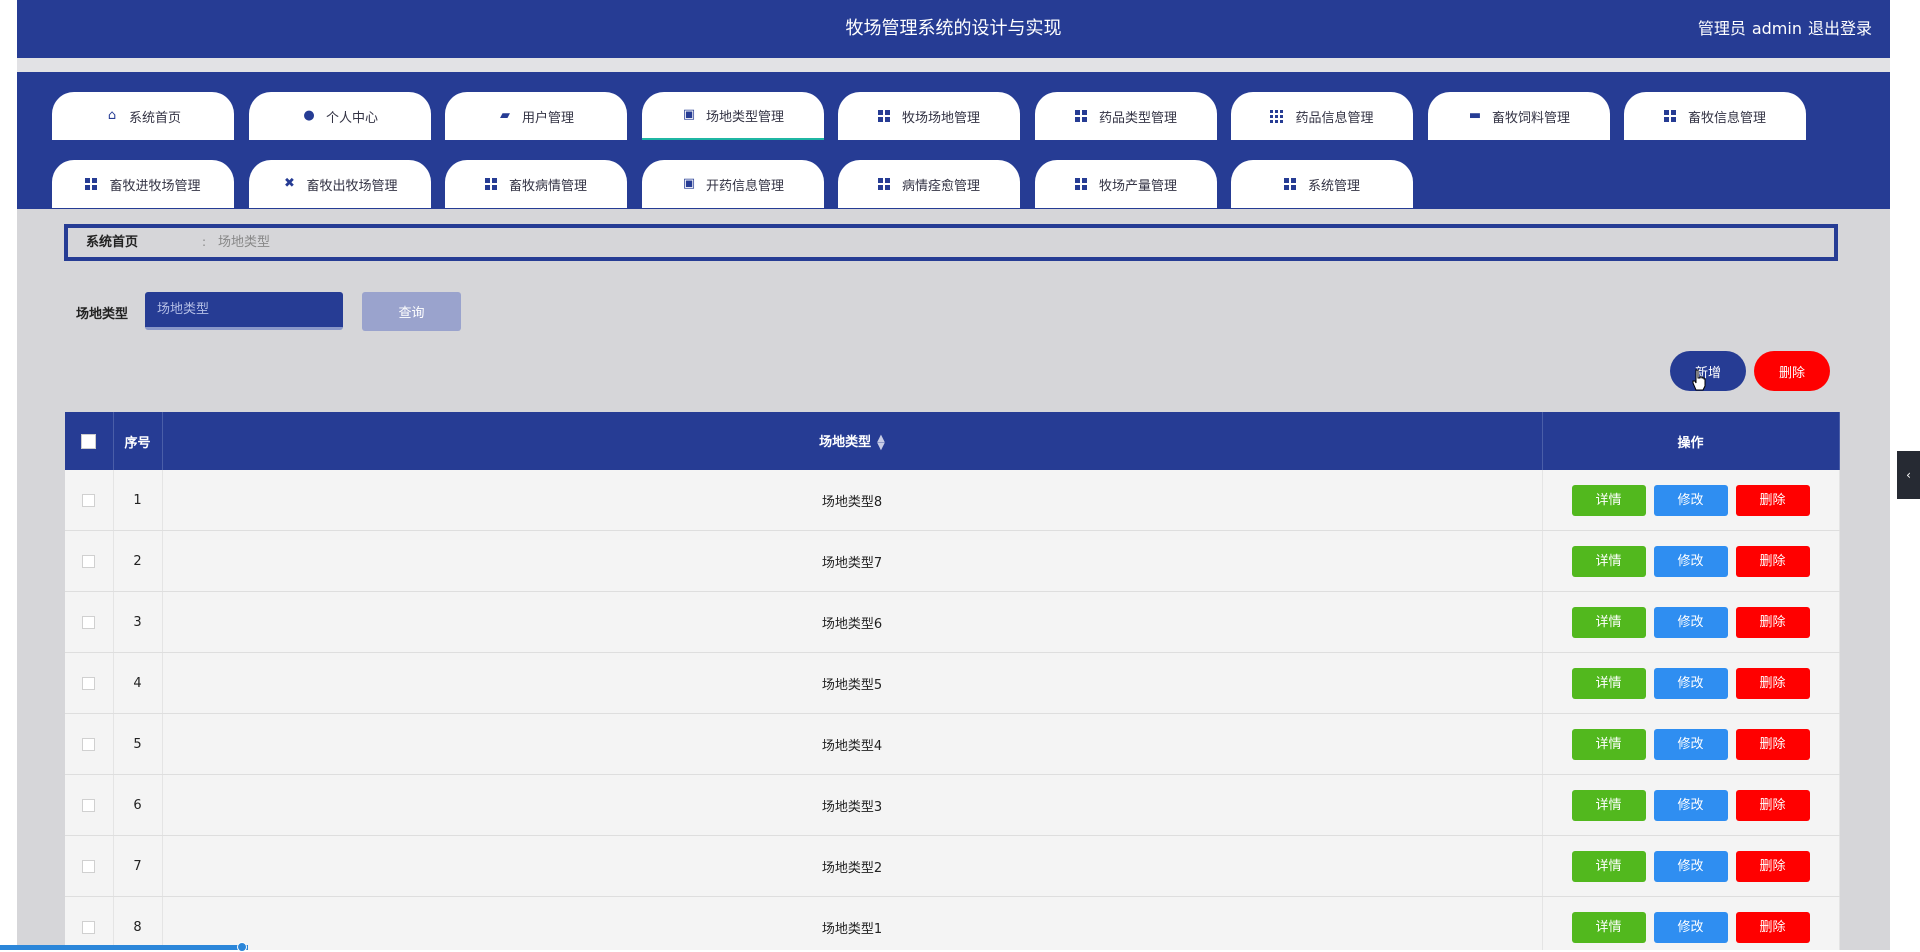 This screenshot has height=952, width=1920. I want to click on nav-tab-1: ⌂ 系统首页, so click(143, 116).